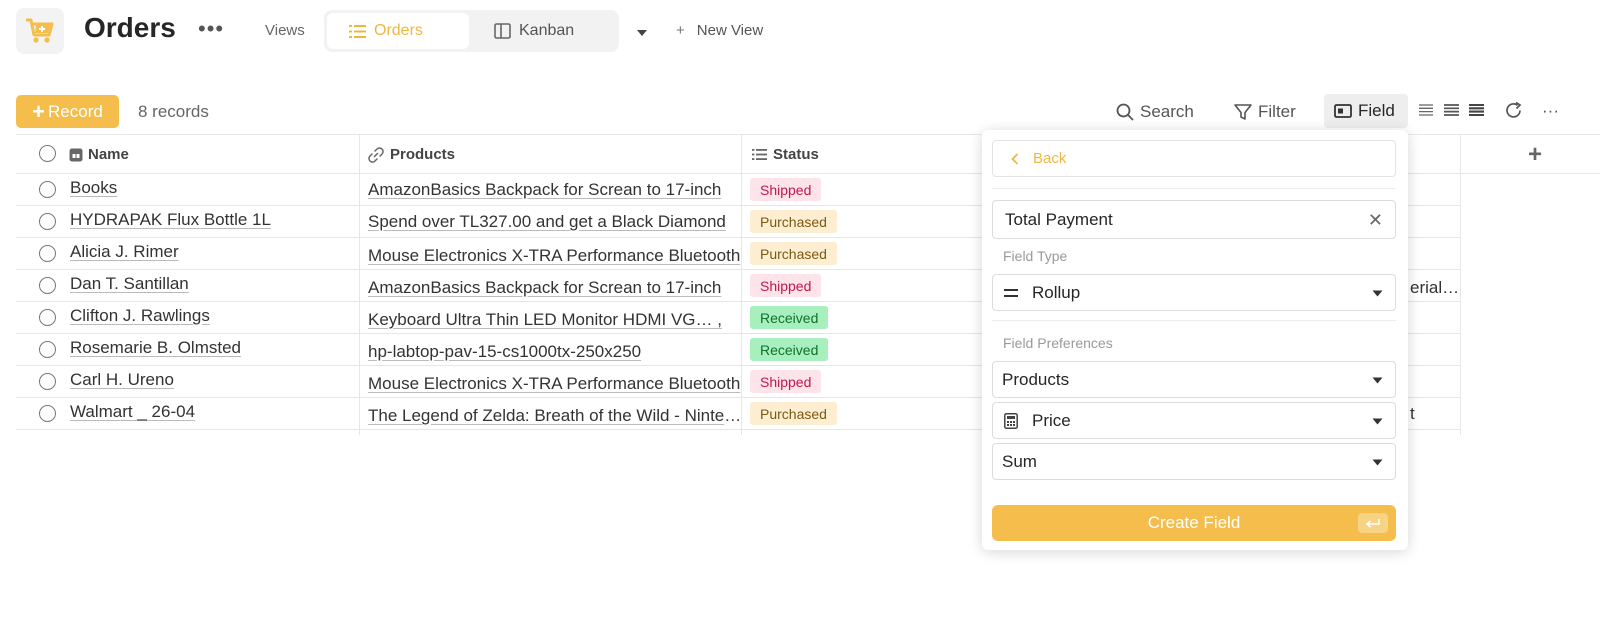 The image size is (1600, 644). I want to click on field-type-value: Rollup, so click(1056, 292).